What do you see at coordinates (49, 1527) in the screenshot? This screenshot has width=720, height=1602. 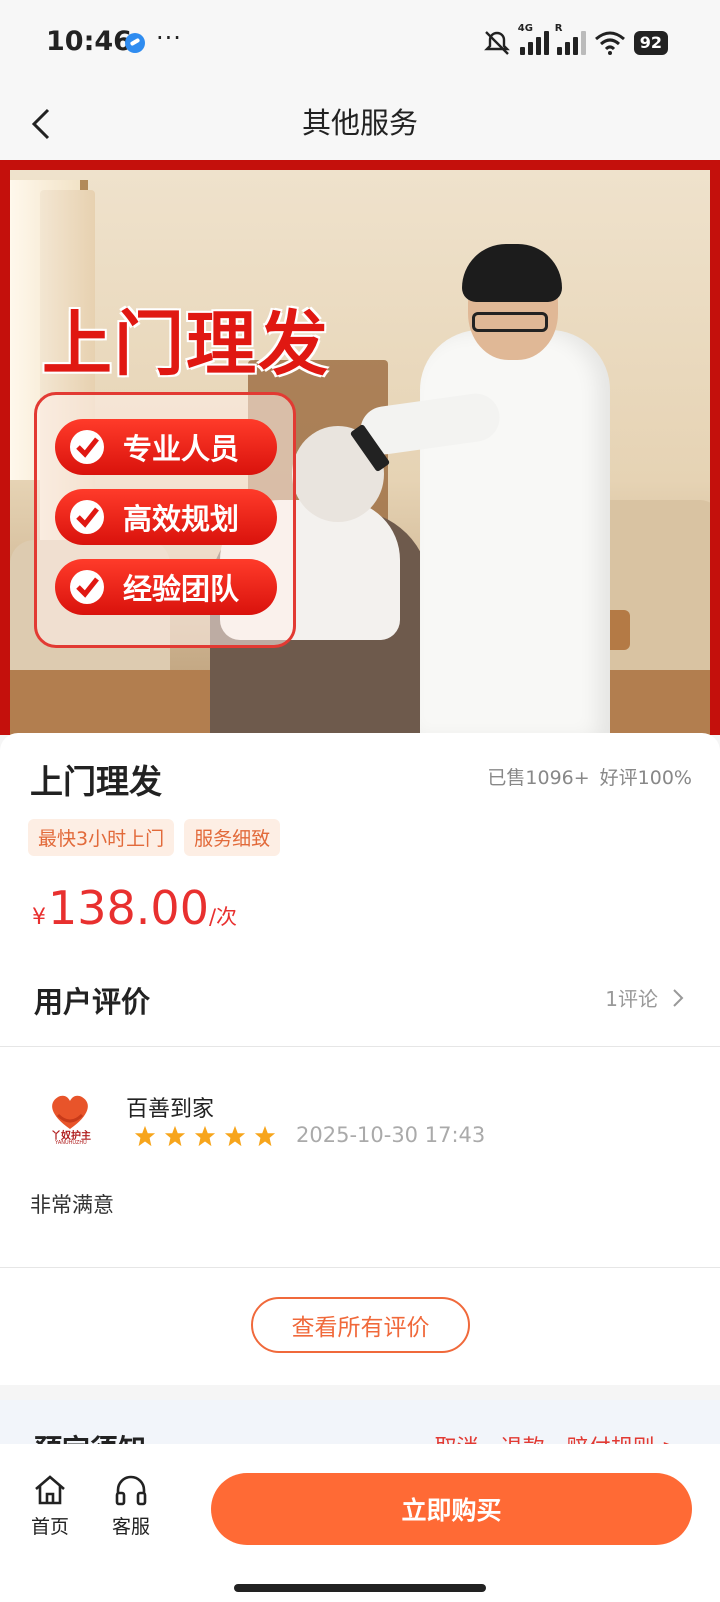 I see `home-tab-label: 首页` at bounding box center [49, 1527].